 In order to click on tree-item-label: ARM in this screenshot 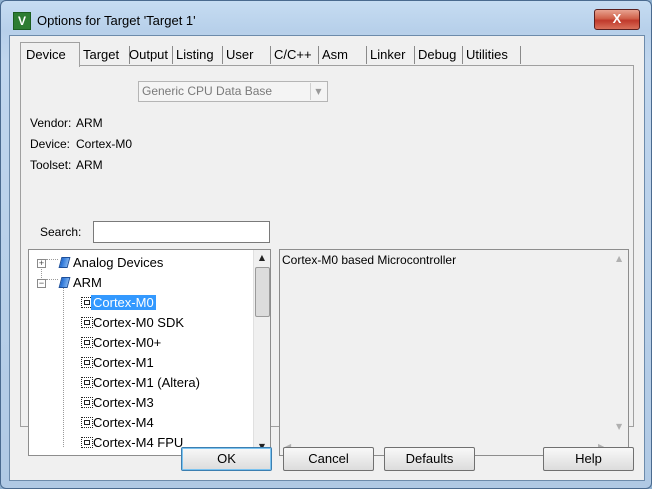, I will do `click(87, 282)`.